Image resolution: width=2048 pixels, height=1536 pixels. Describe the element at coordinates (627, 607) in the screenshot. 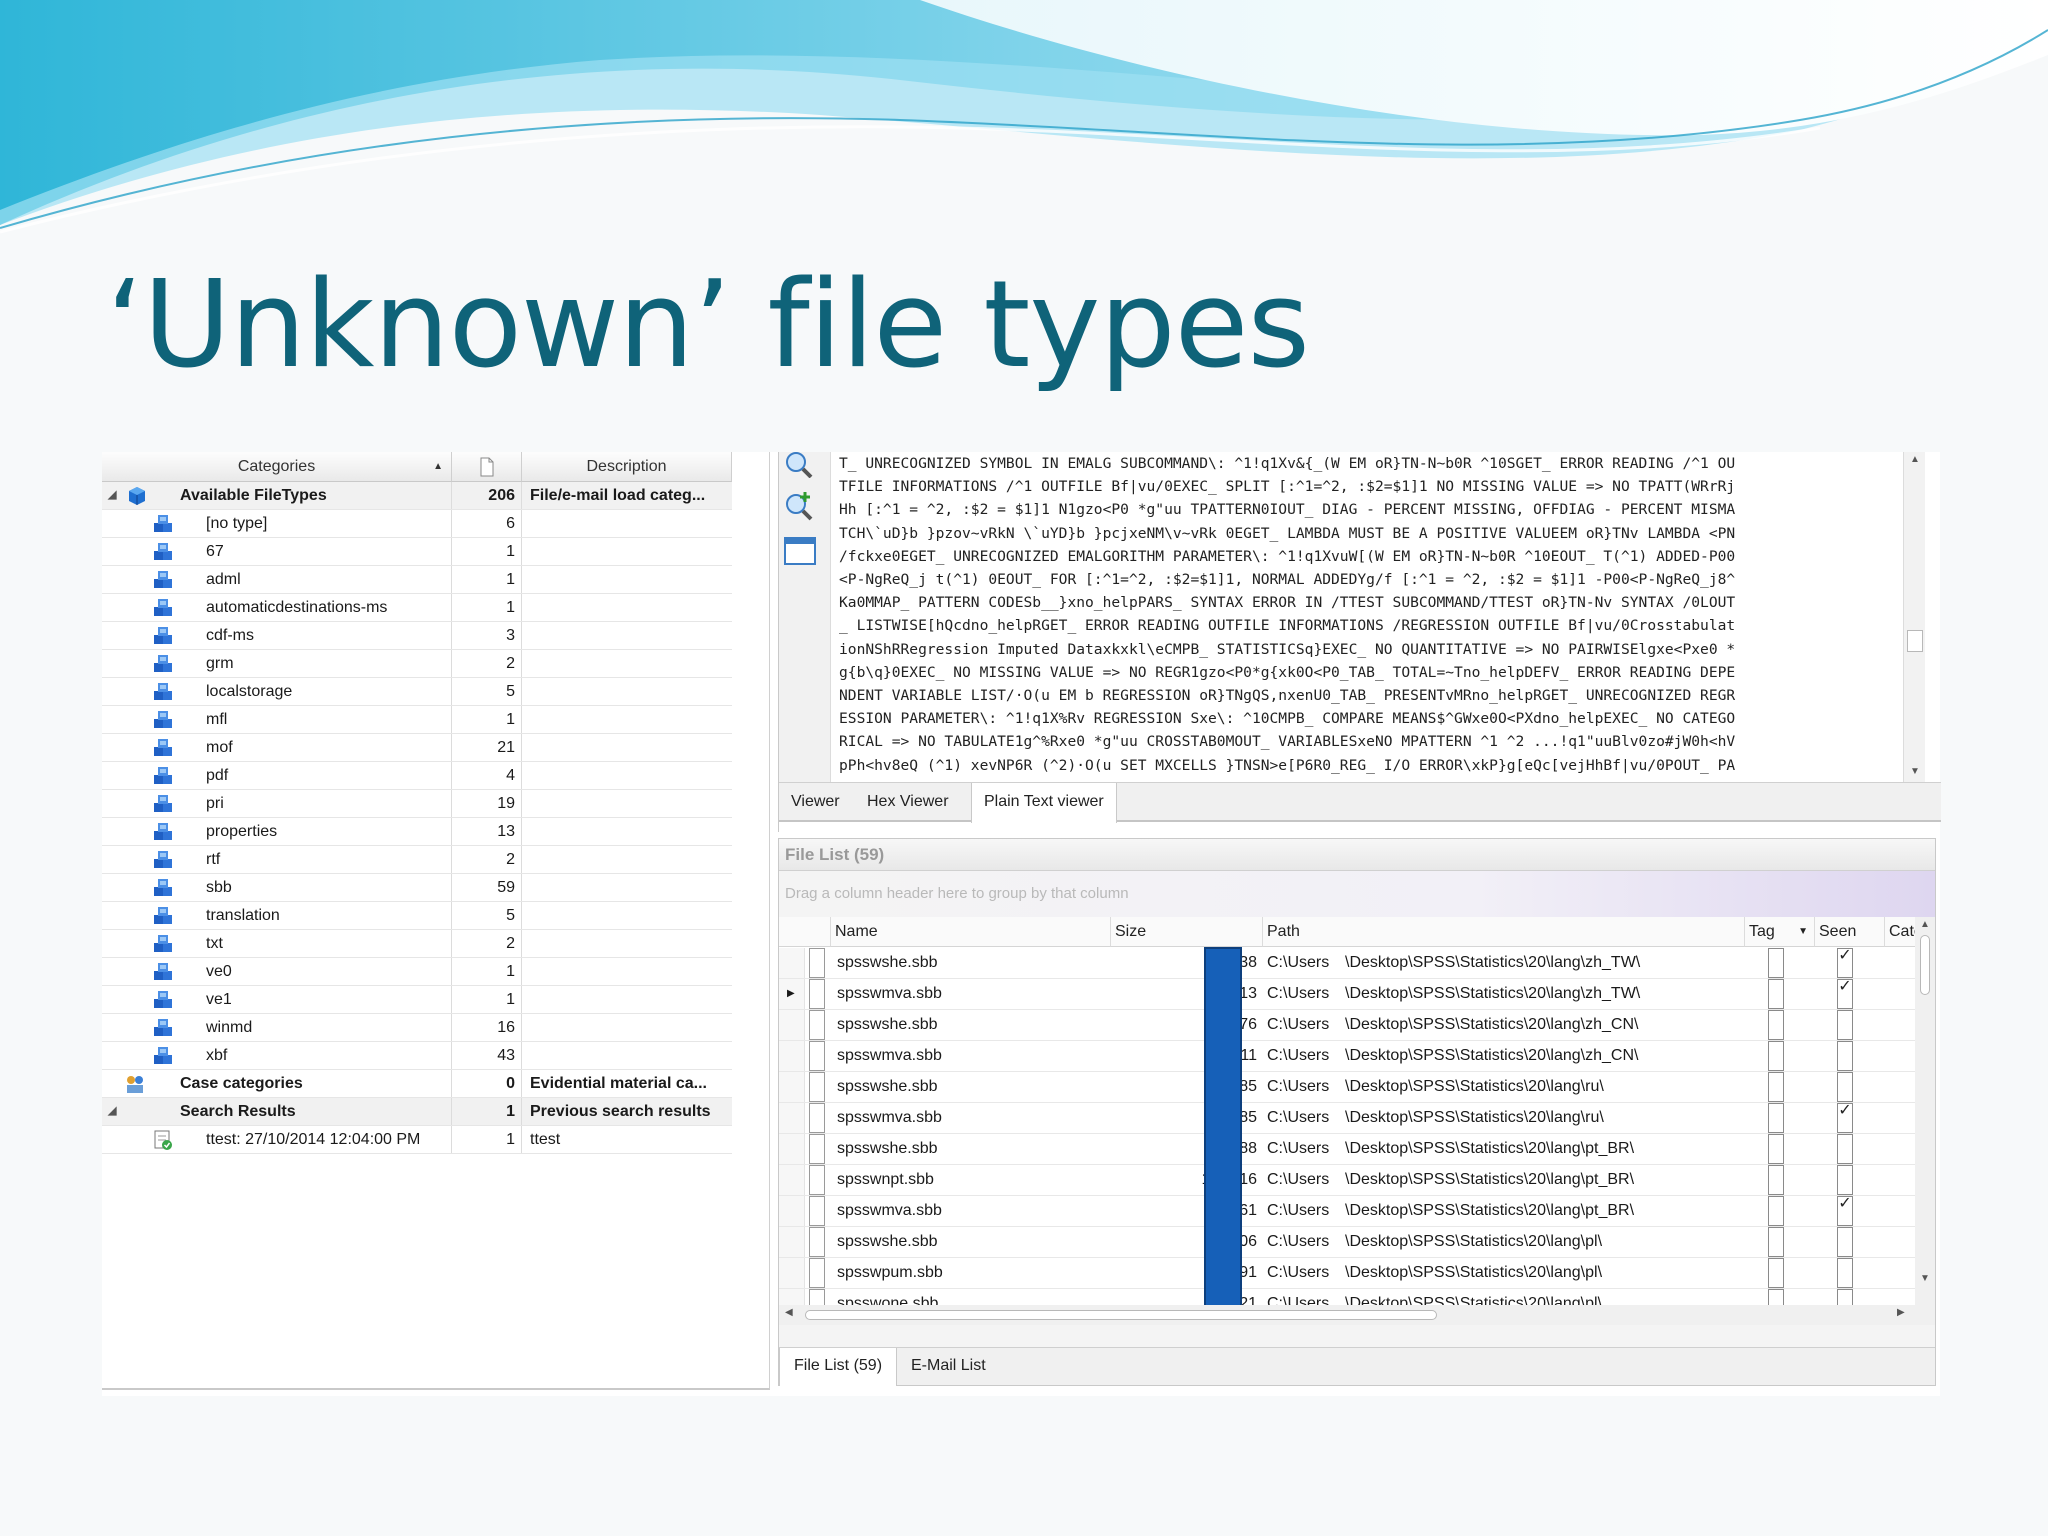

I see `filetype-description` at that location.